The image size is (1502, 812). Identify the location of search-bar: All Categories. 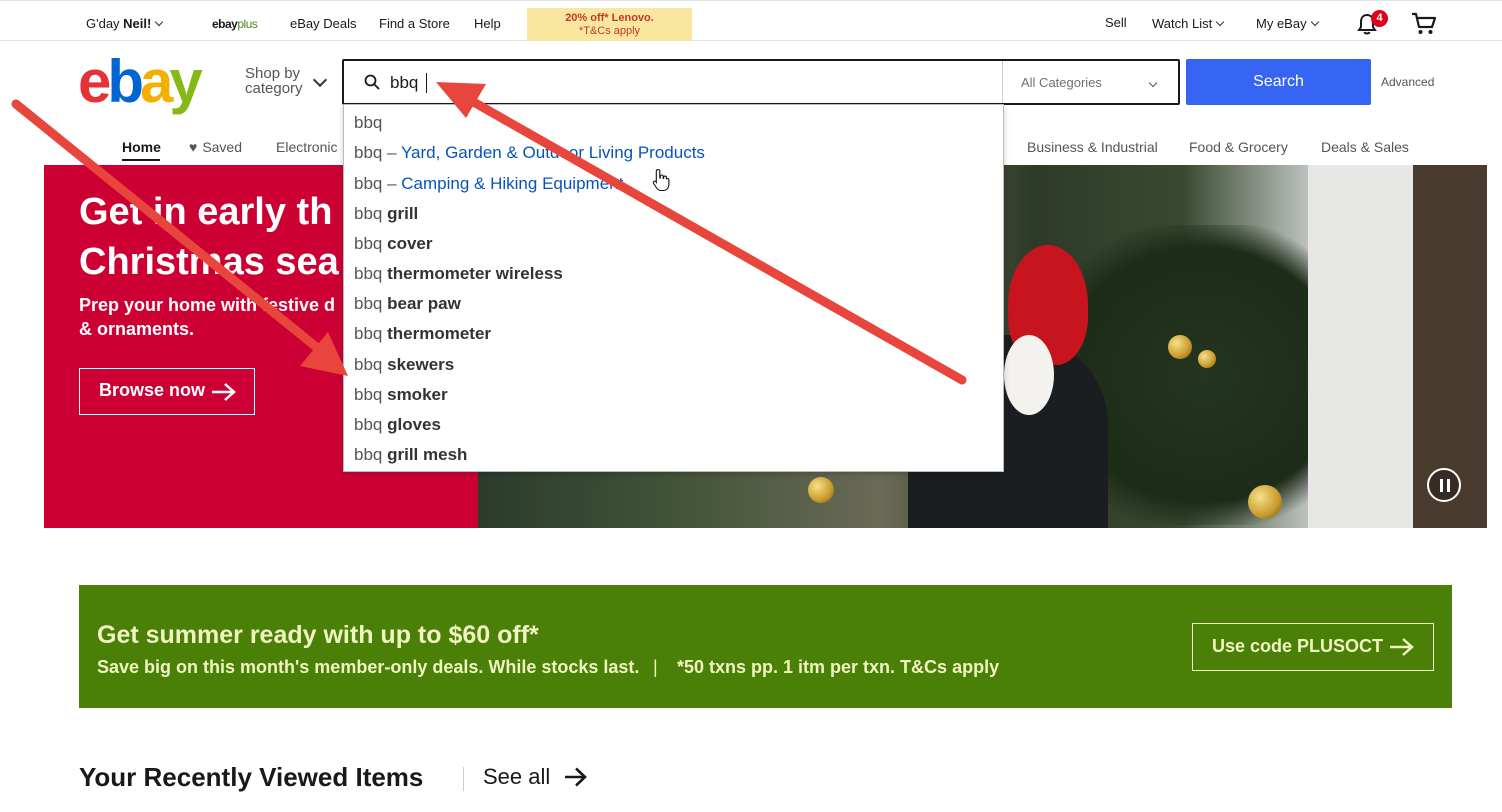
(761, 82).